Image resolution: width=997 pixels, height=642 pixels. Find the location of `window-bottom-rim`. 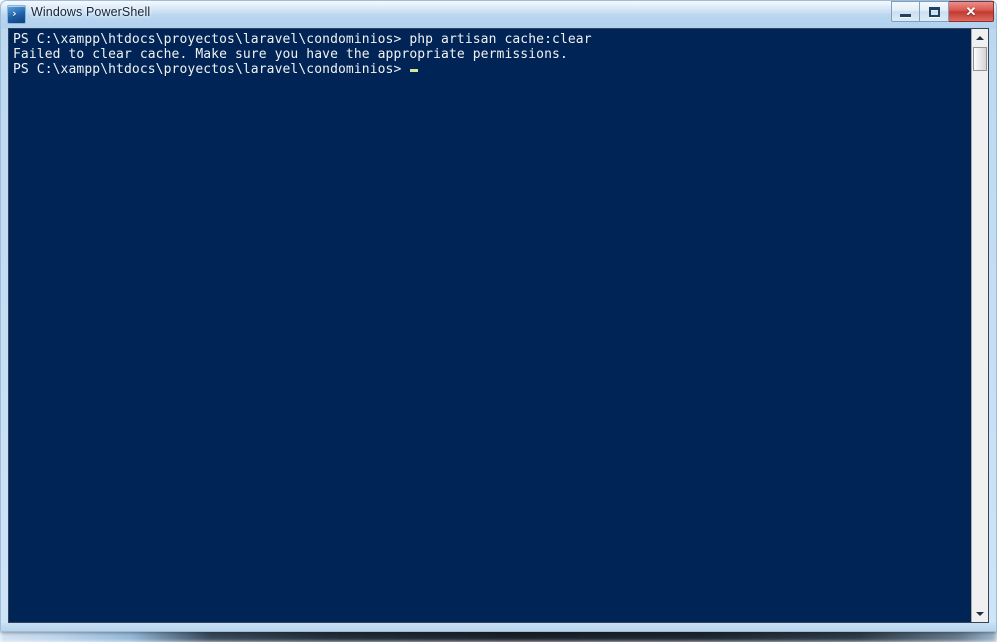

window-bottom-rim is located at coordinates (498, 627).